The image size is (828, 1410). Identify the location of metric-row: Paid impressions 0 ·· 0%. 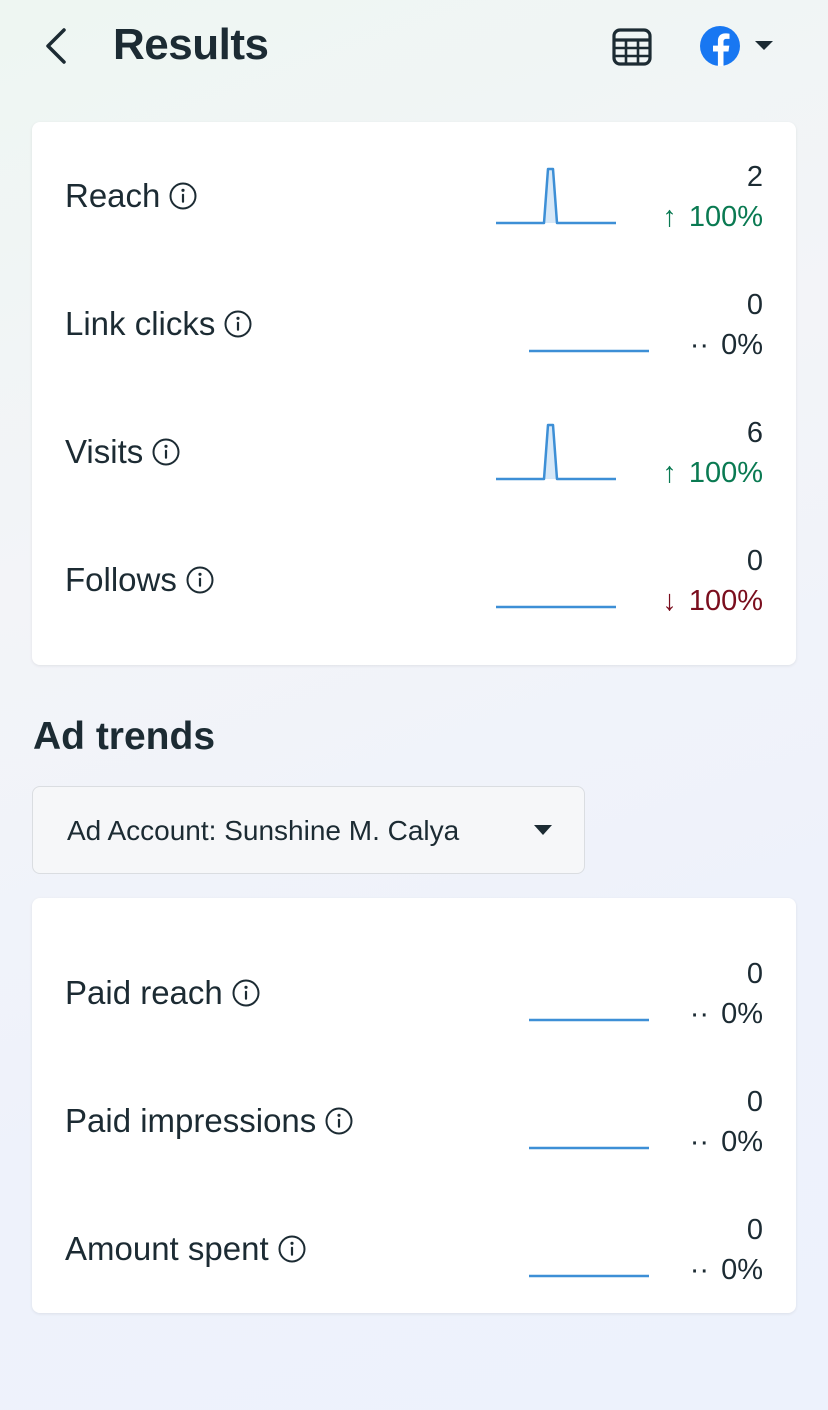
(414, 1106).